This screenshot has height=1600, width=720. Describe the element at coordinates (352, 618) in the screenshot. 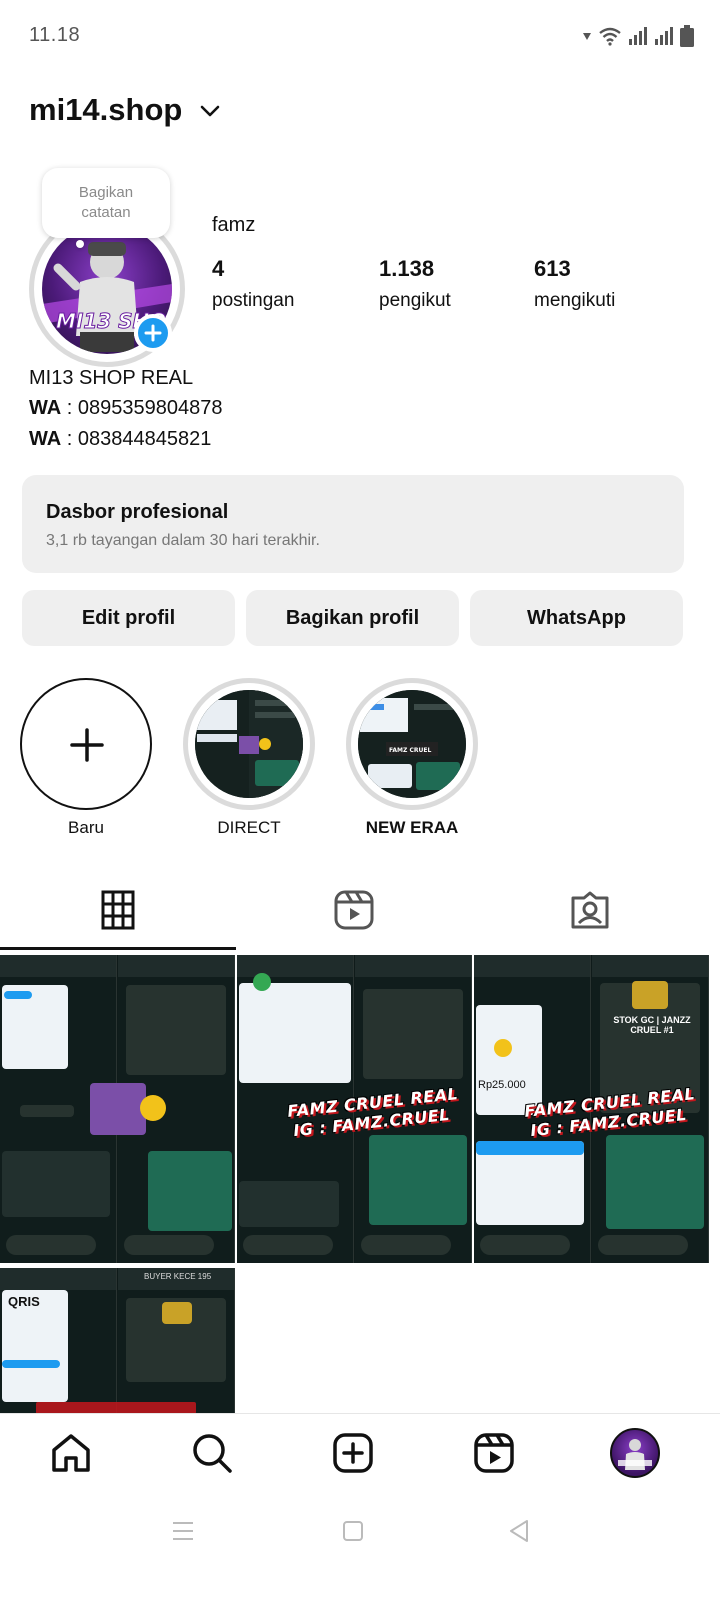

I see `share-profile-button: Bagikan profil` at that location.